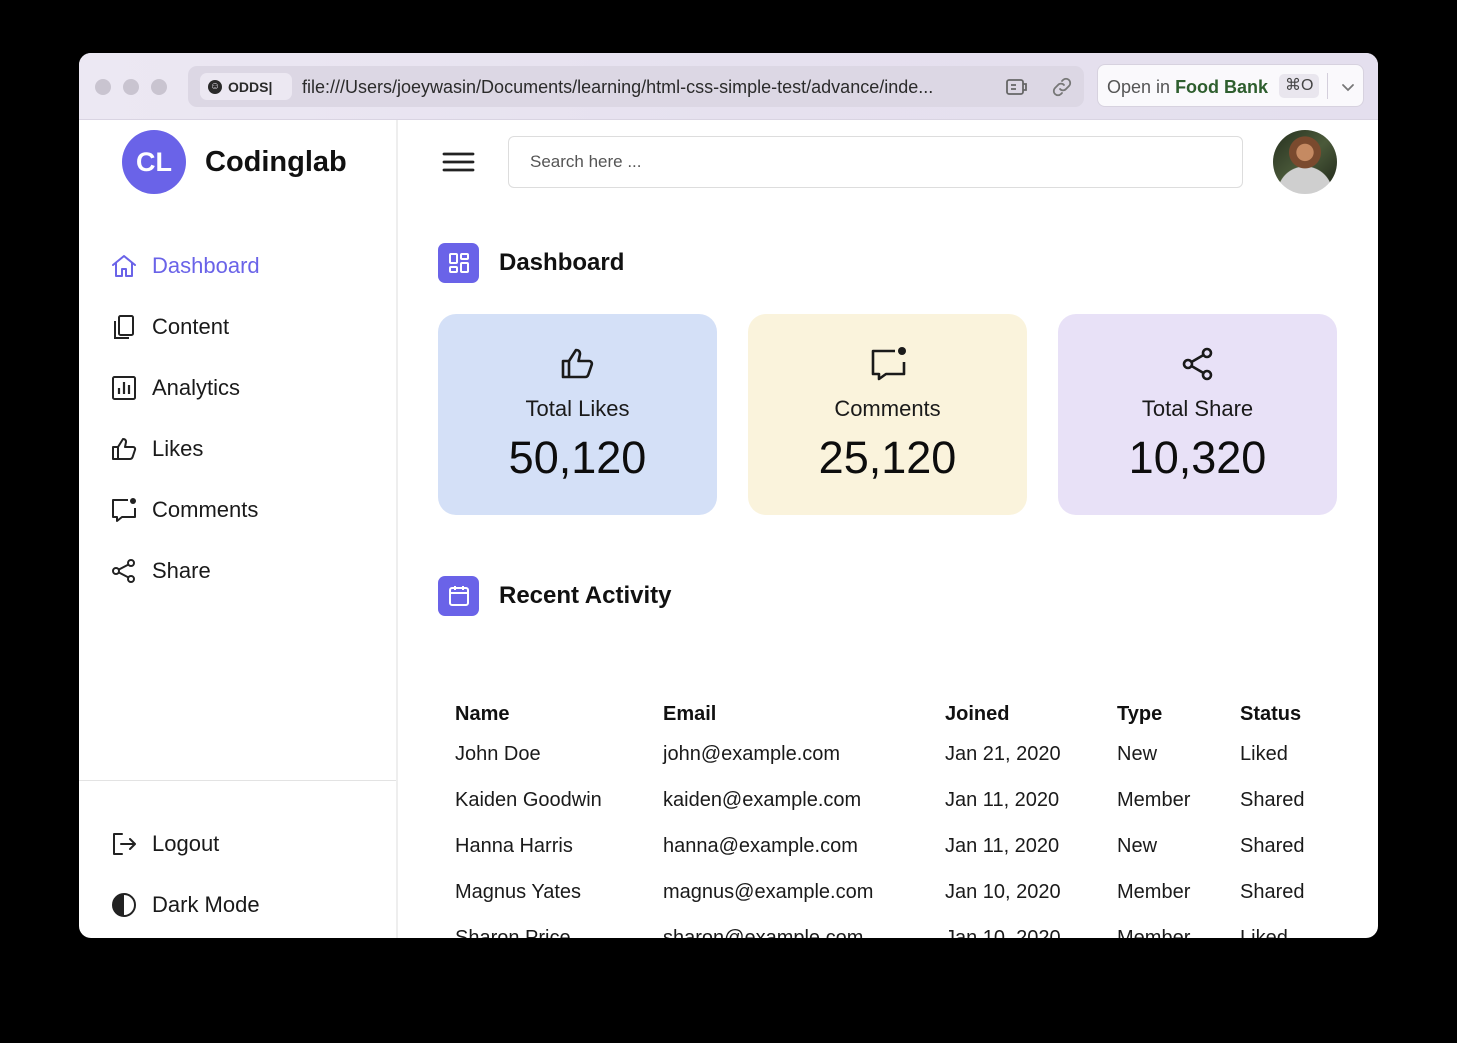 The height and width of the screenshot is (1043, 1457). What do you see at coordinates (887, 408) in the screenshot?
I see `stat-card-label: Comments` at bounding box center [887, 408].